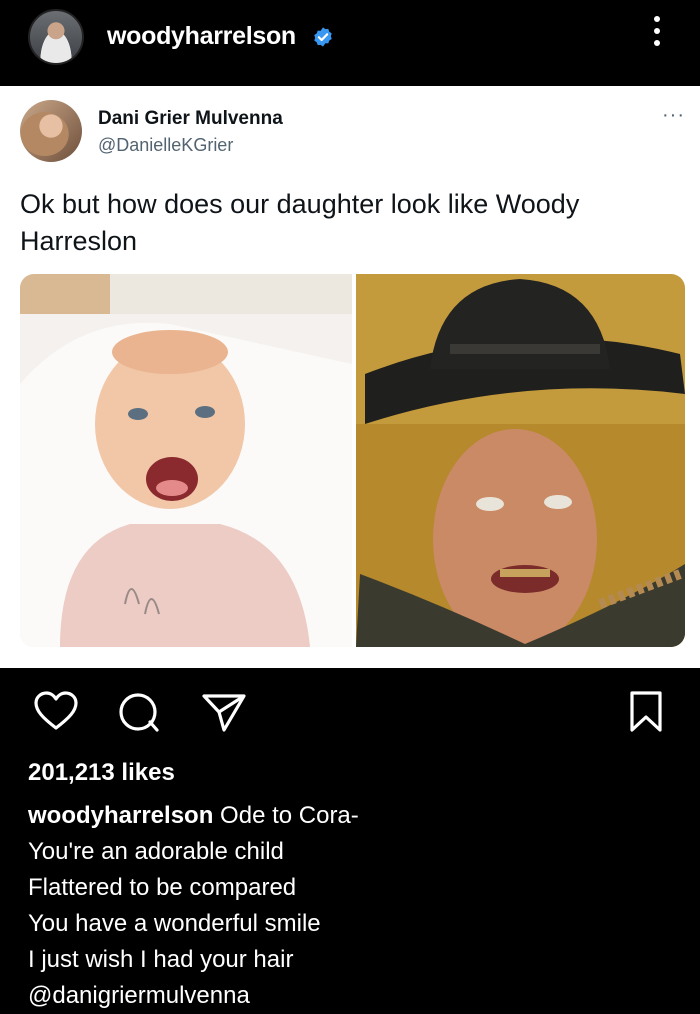 This screenshot has width=700, height=1014. Describe the element at coordinates (101, 773) in the screenshot. I see `likes-count: 201,213 likes` at that location.